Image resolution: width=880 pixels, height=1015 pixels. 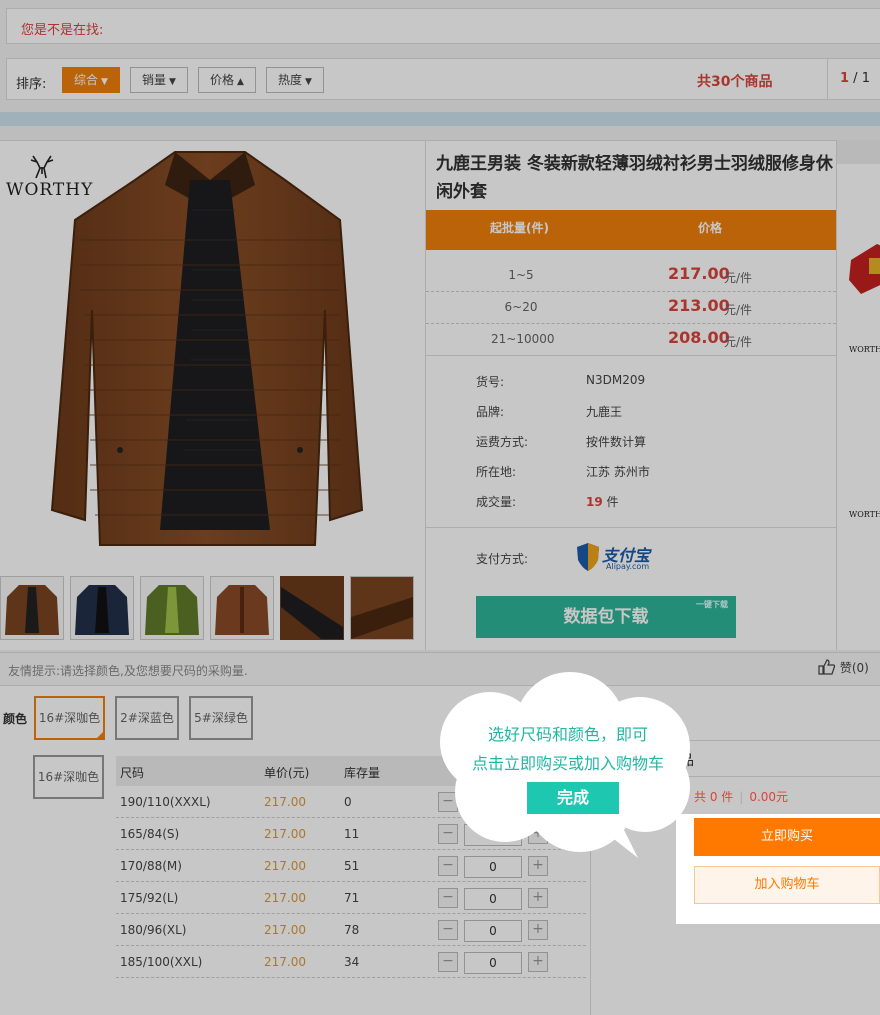 I want to click on cart-summary: 共 0 件 | 0.00元, so click(x=741, y=796).